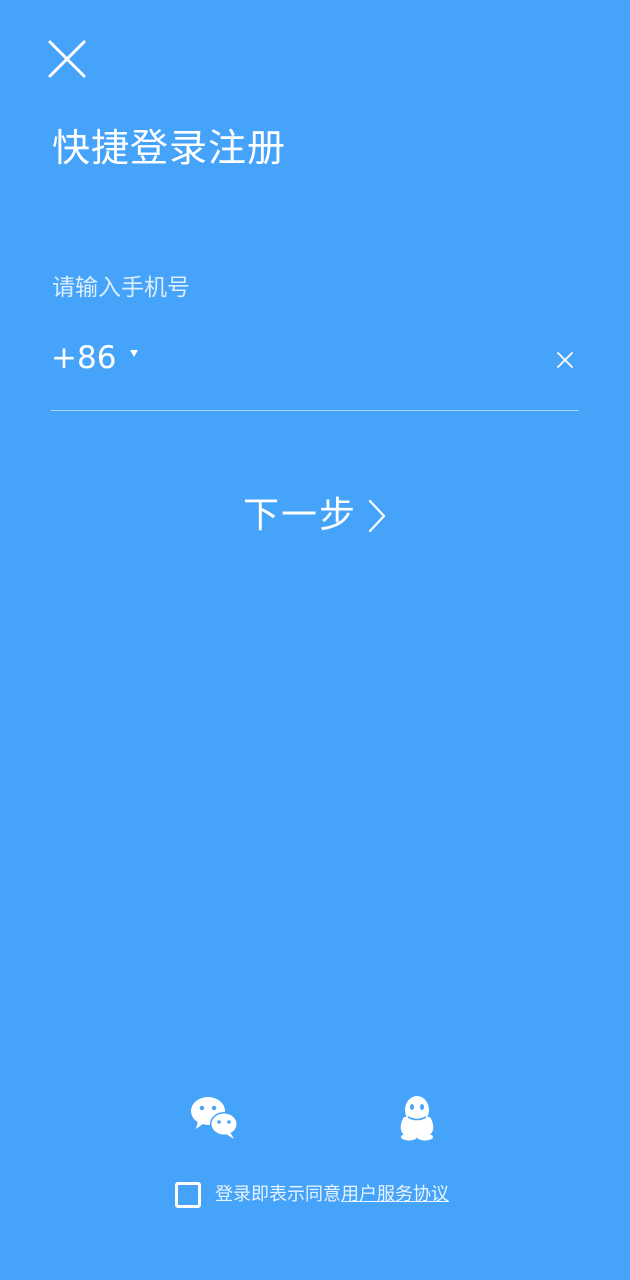  I want to click on phone-number-input, so click(341, 358).